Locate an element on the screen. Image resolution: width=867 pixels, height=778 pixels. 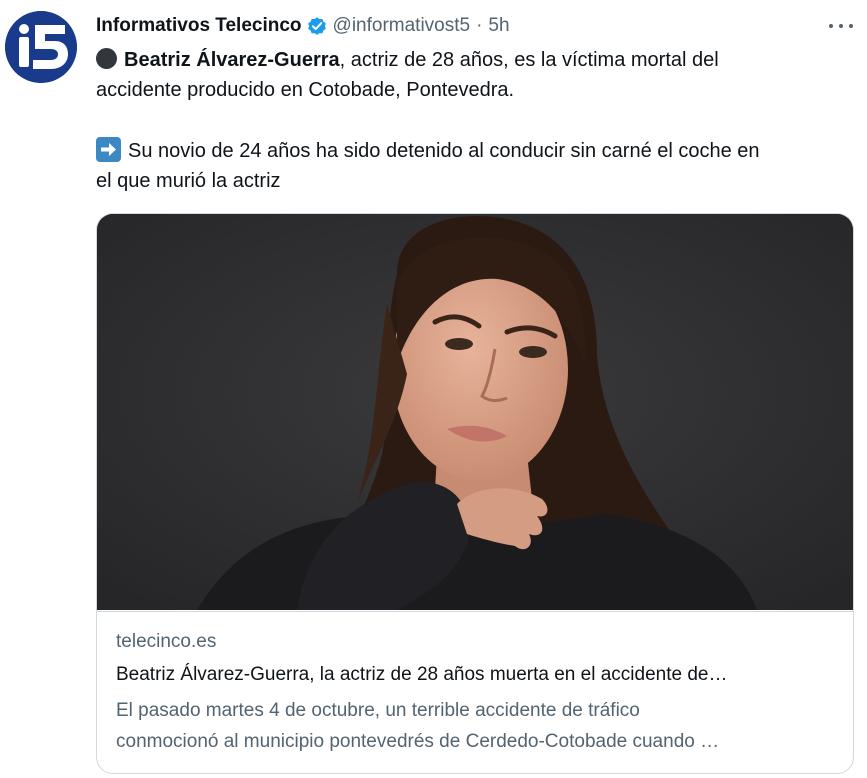
black-circle-icon is located at coordinates (106, 58).